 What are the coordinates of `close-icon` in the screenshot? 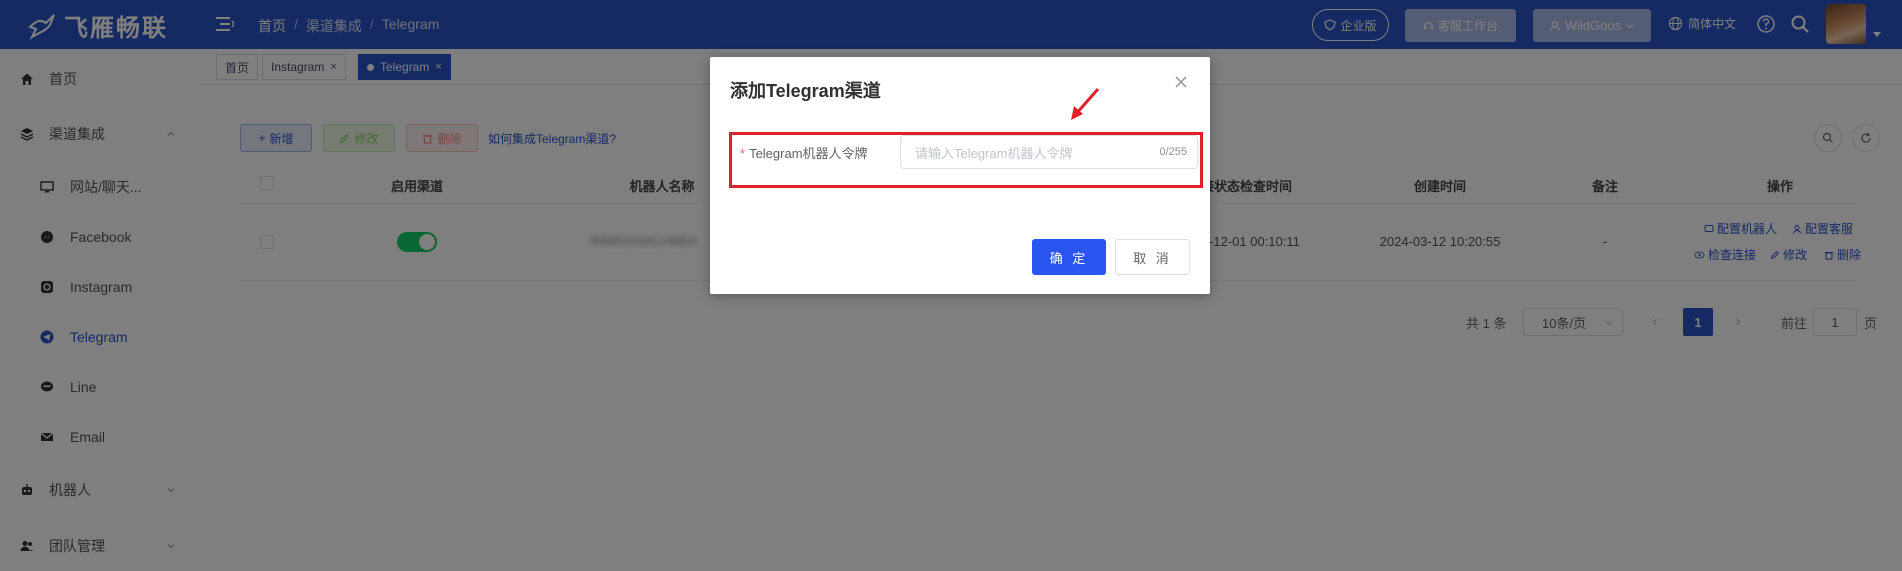 It's located at (1181, 82).